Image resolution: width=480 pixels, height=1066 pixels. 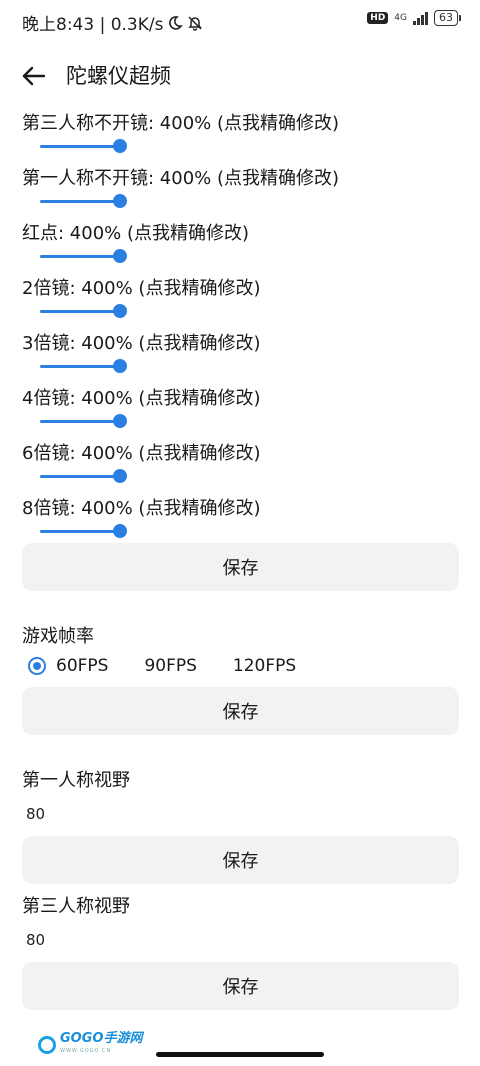 I want to click on frame-rate-radio-group: 60FPS 90FPS 120FPS, so click(x=180, y=666).